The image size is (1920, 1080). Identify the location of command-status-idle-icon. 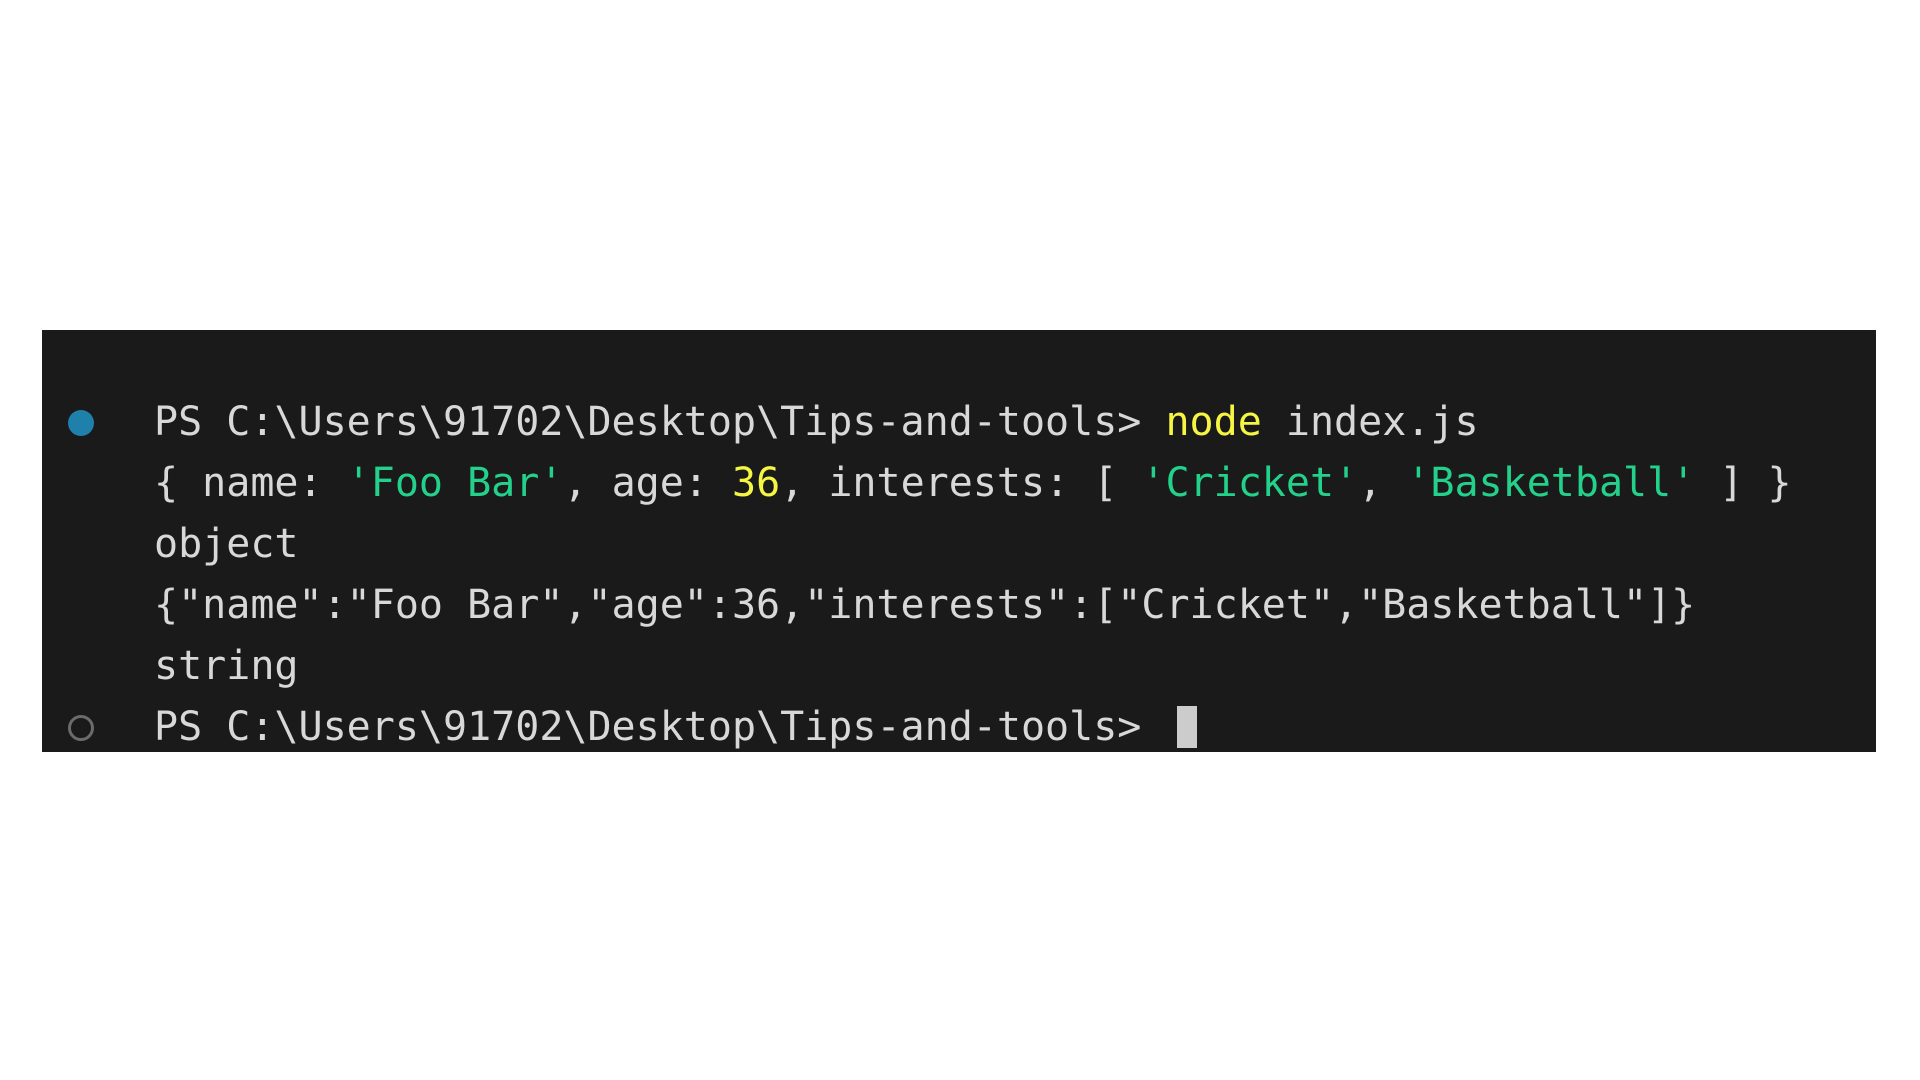
(81, 727).